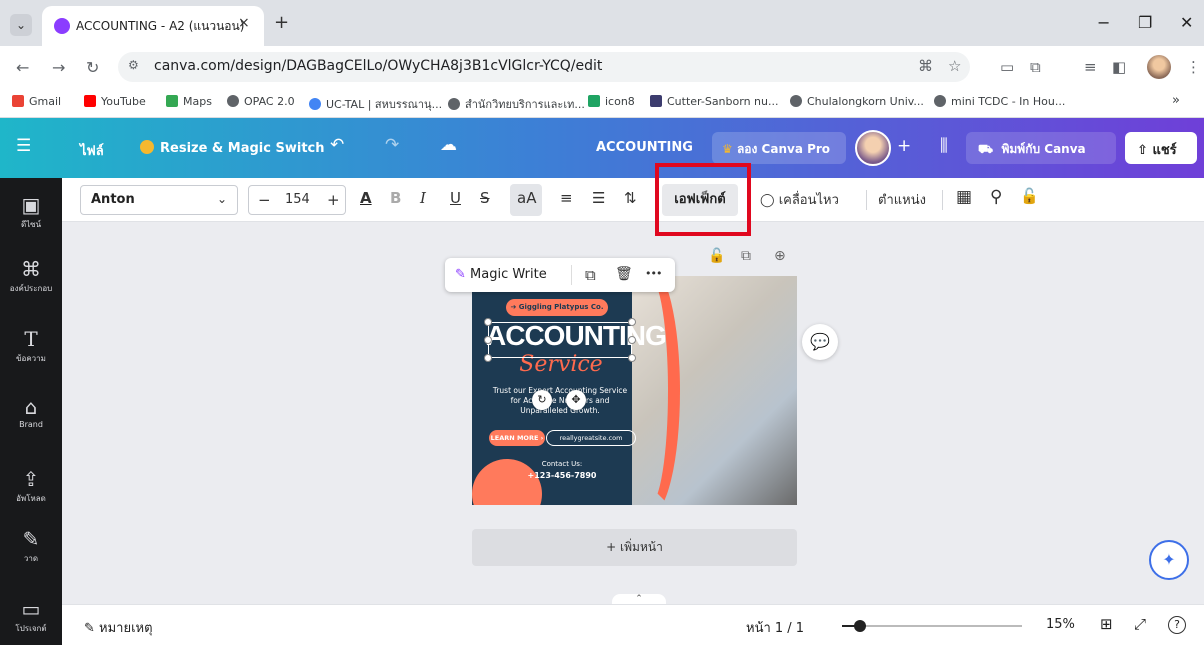  What do you see at coordinates (630, 198) in the screenshot?
I see `spacing-icon: ⇅` at bounding box center [630, 198].